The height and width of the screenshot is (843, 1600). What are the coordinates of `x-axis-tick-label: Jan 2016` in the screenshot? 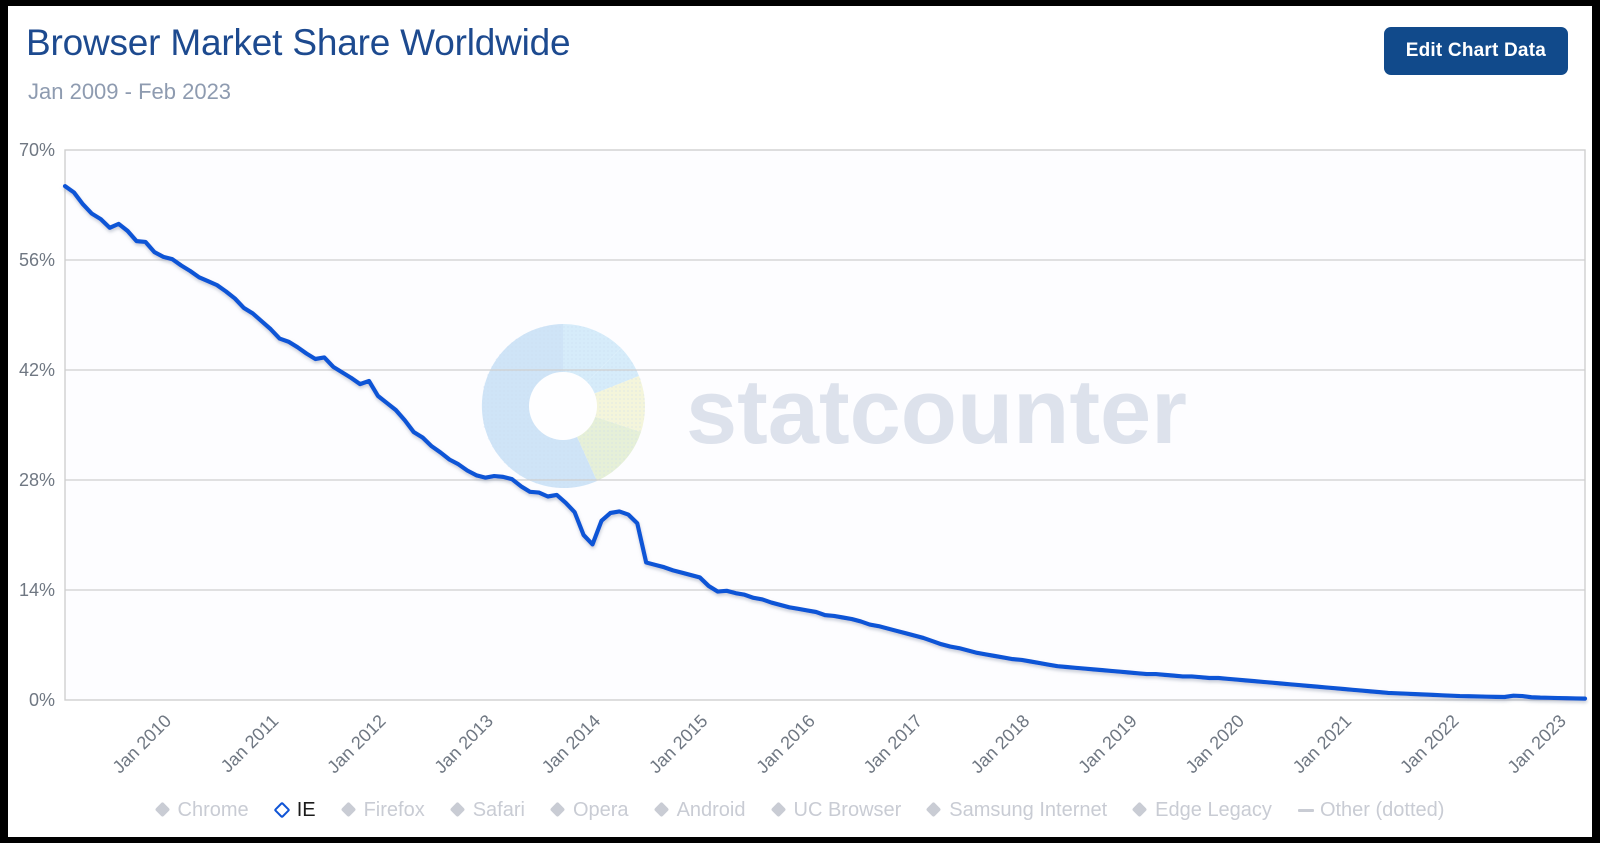 It's located at (785, 744).